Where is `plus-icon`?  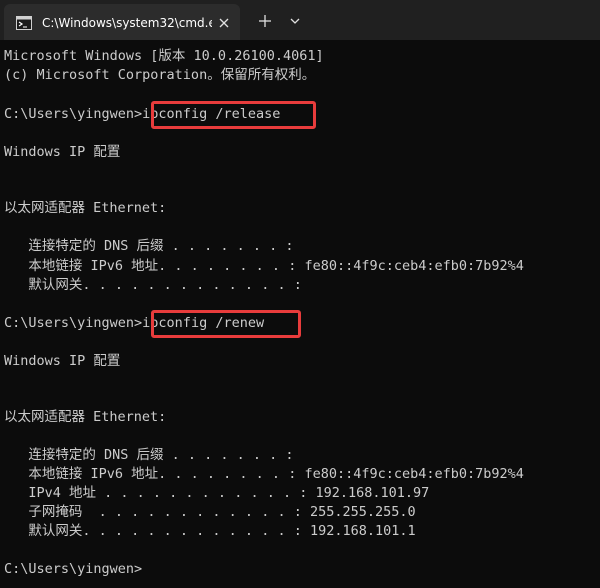
plus-icon is located at coordinates (265, 21).